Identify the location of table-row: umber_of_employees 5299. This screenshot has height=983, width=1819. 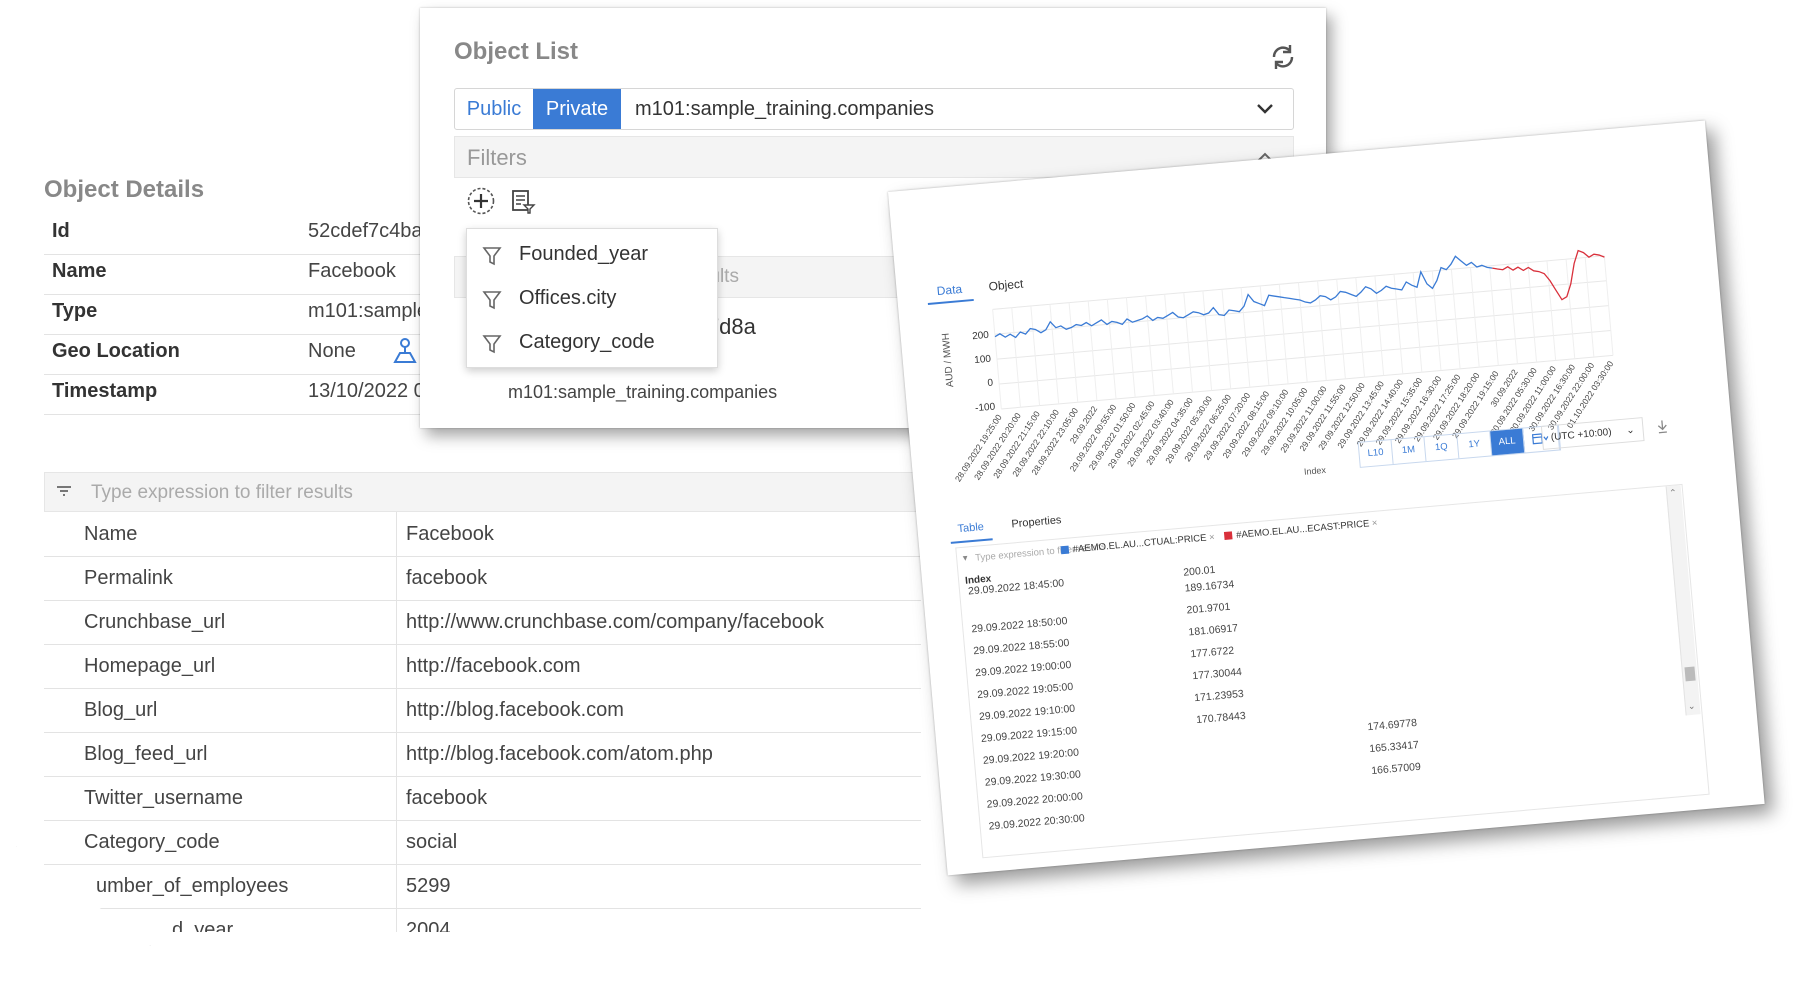
(482, 886).